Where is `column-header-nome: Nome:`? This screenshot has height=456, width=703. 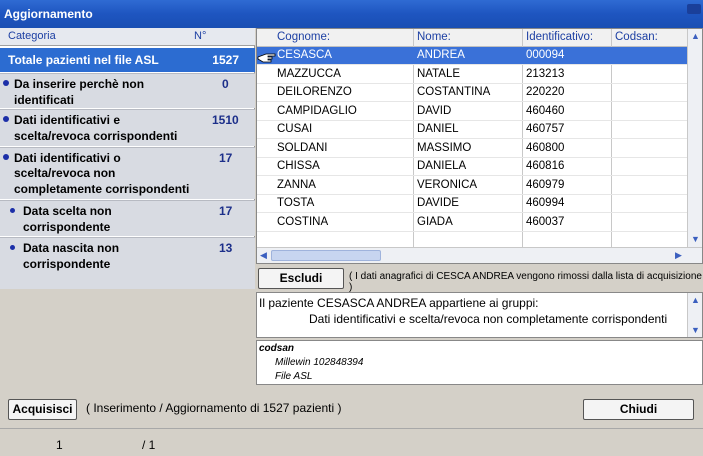 column-header-nome: Nome: is located at coordinates (434, 37).